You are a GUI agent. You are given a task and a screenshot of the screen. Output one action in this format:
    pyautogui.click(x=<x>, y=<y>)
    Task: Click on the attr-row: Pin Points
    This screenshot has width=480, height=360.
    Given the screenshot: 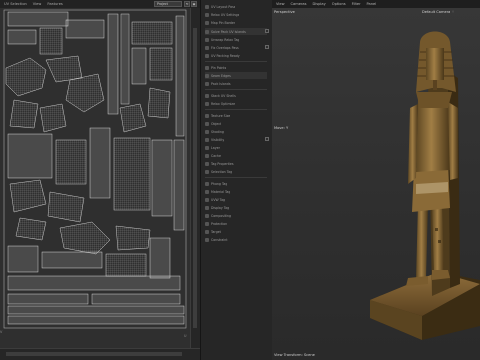 What is the action you would take?
    pyautogui.click(x=236, y=67)
    